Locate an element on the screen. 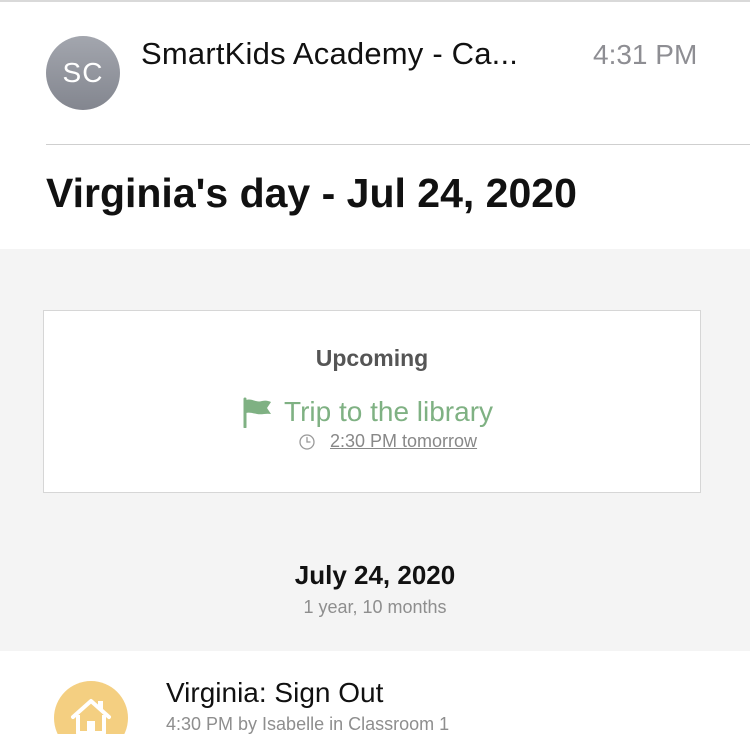 This screenshot has width=750, height=734. clock-icon is located at coordinates (307, 441).